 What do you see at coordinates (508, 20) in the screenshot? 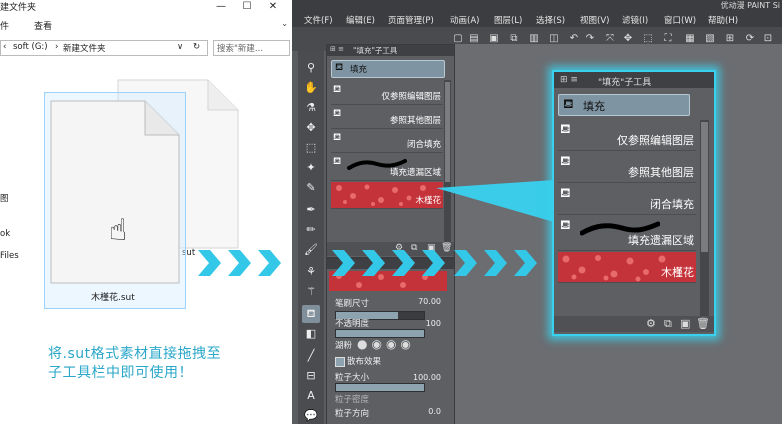
I see `menu-layer: 图层(L)` at bounding box center [508, 20].